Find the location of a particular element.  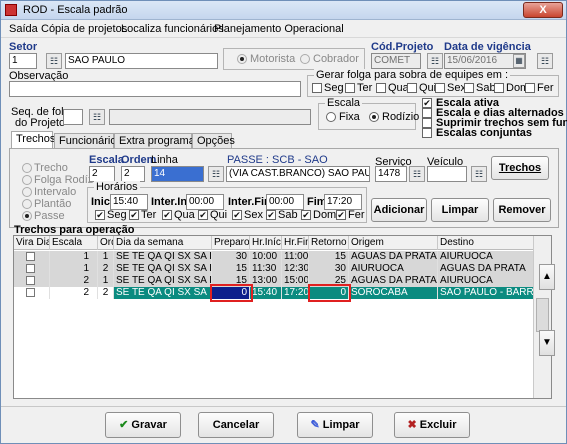

adicionar-button: Adicionar is located at coordinates (399, 210).